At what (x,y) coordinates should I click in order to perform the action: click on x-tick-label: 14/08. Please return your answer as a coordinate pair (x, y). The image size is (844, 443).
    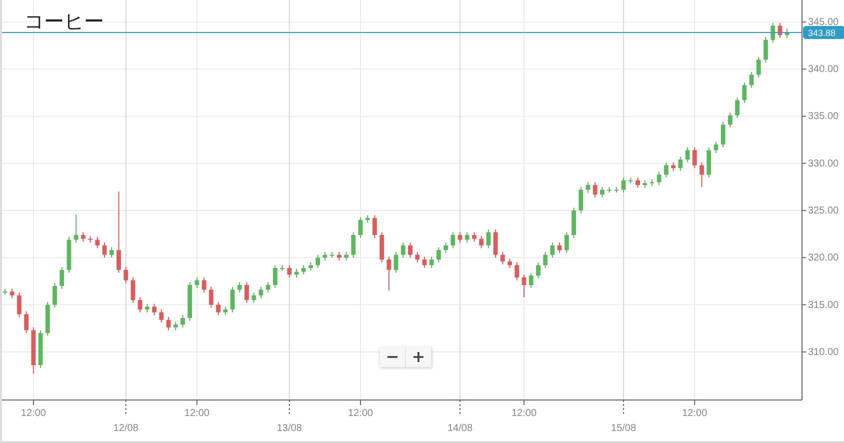
    Looking at the image, I should click on (460, 428).